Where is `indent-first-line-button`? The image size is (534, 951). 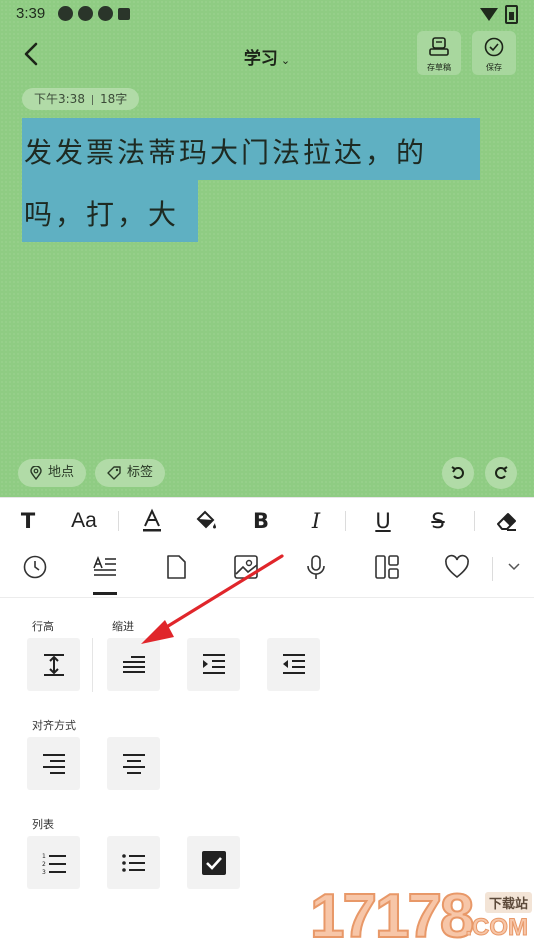
indent-first-line-button is located at coordinates (133, 664).